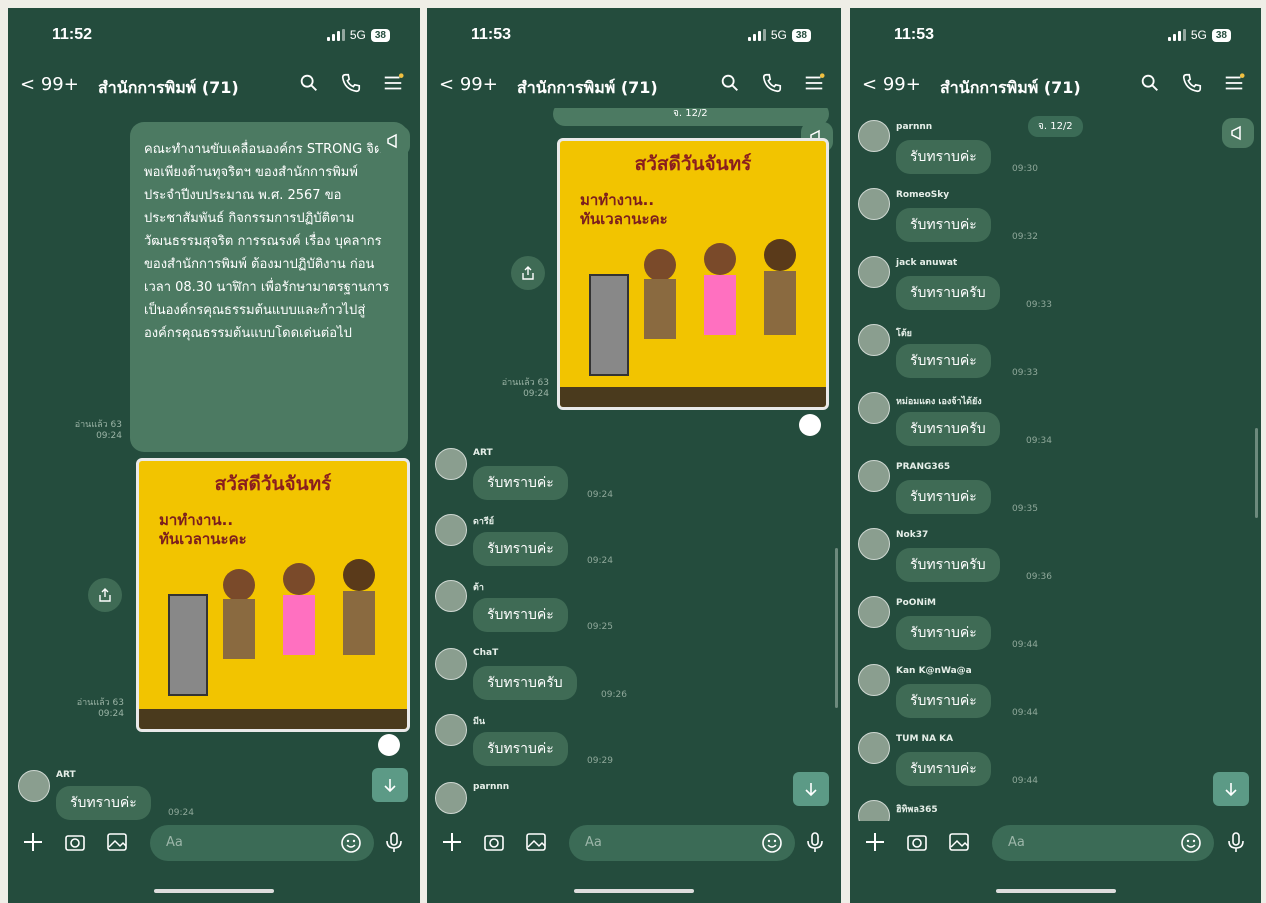  I want to click on battery-icon: 38, so click(1221, 35).